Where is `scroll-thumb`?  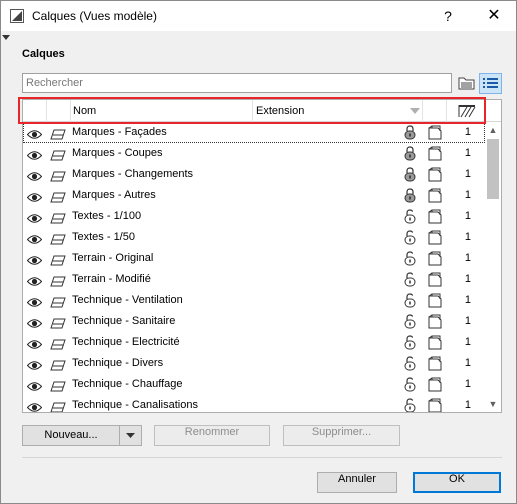
scroll-thumb is located at coordinates (493, 169).